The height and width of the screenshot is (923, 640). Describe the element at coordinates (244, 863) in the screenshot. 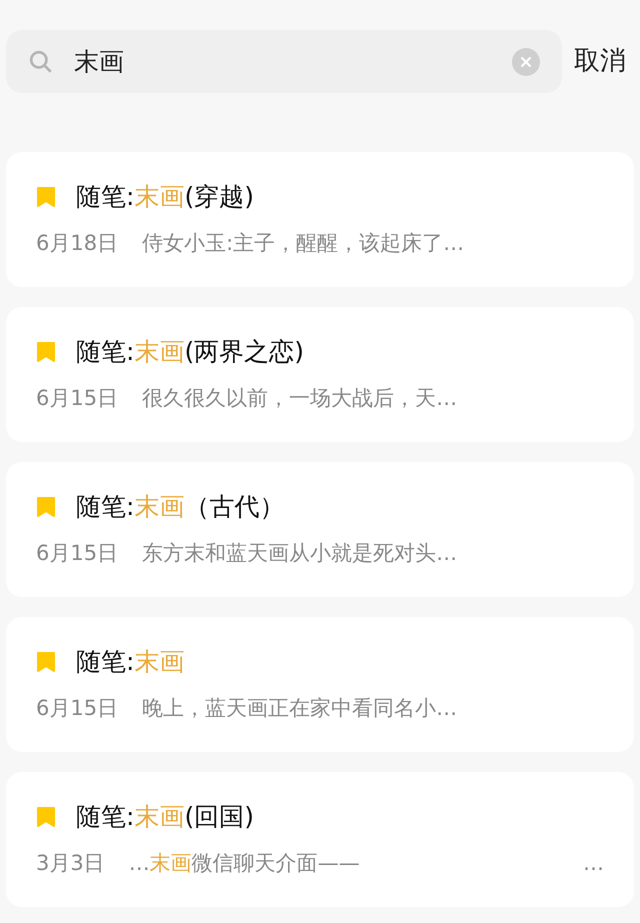

I see `note-snippet: …末画微信聊天介面——` at that location.